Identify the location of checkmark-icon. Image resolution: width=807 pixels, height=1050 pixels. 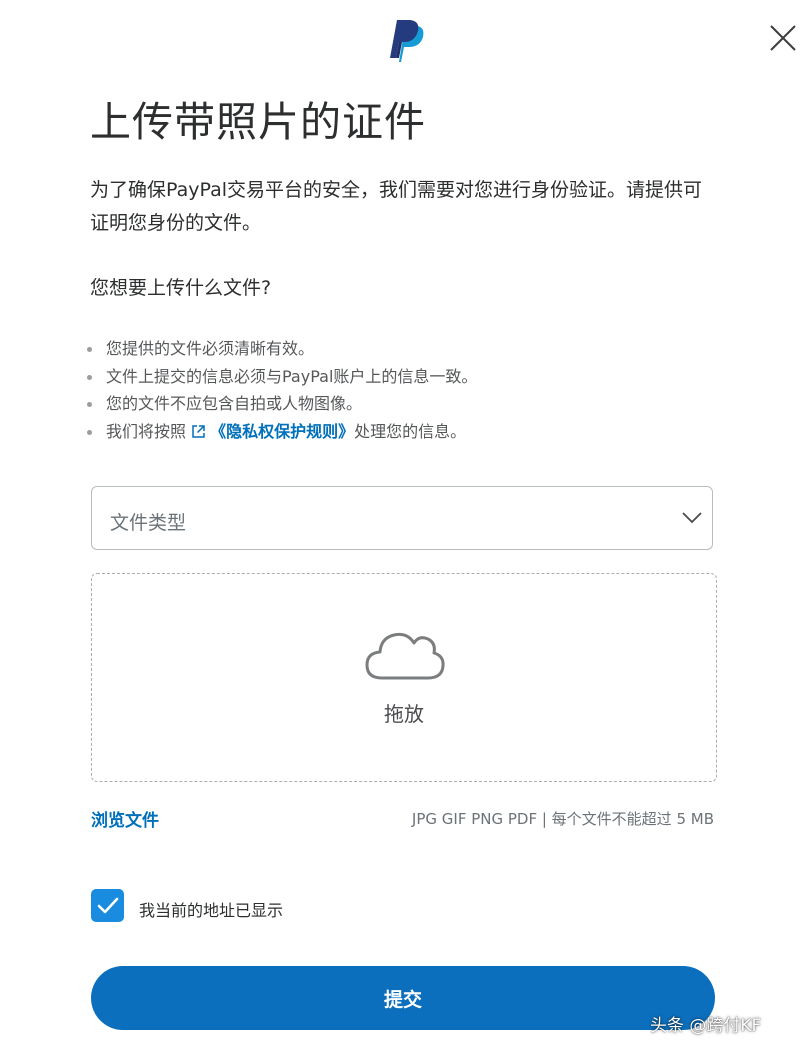
(108, 905).